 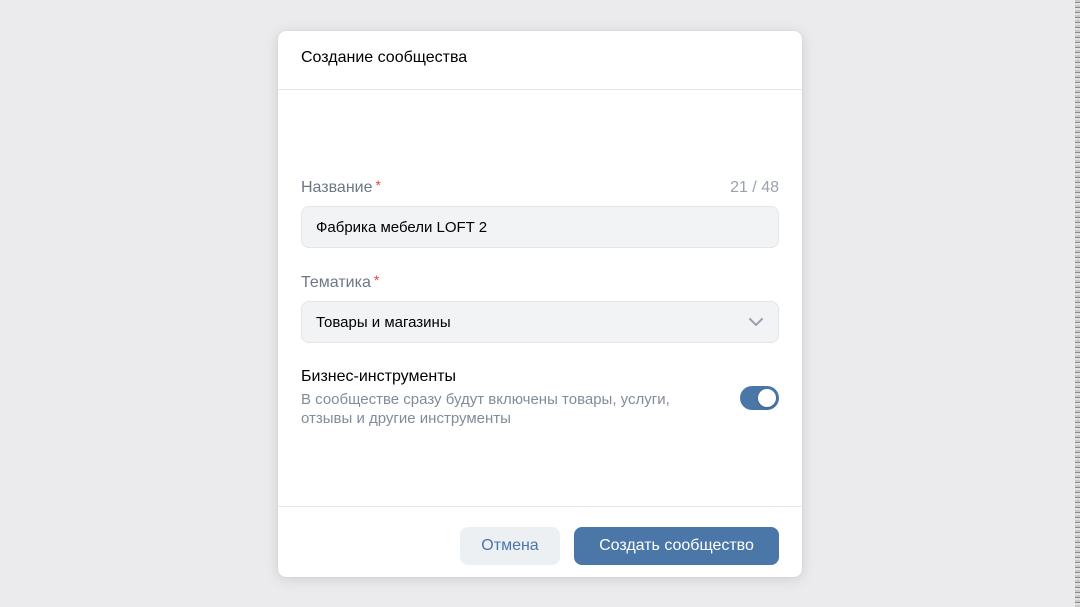 What do you see at coordinates (384, 57) in the screenshot?
I see `modal-title: Создание сообщества` at bounding box center [384, 57].